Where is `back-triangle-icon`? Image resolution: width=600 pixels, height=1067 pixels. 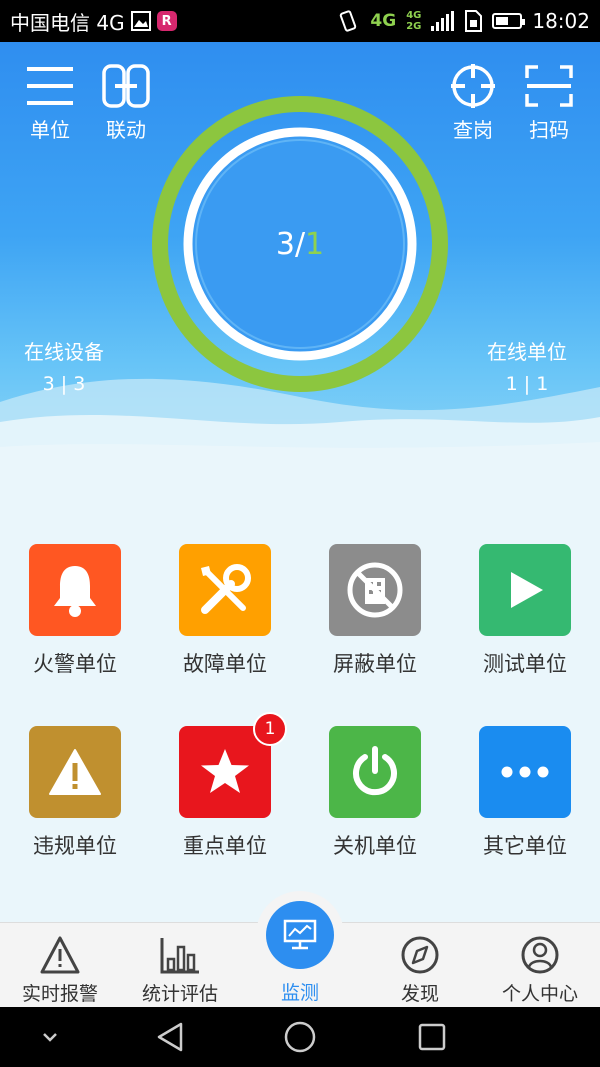 back-triangle-icon is located at coordinates (170, 1037).